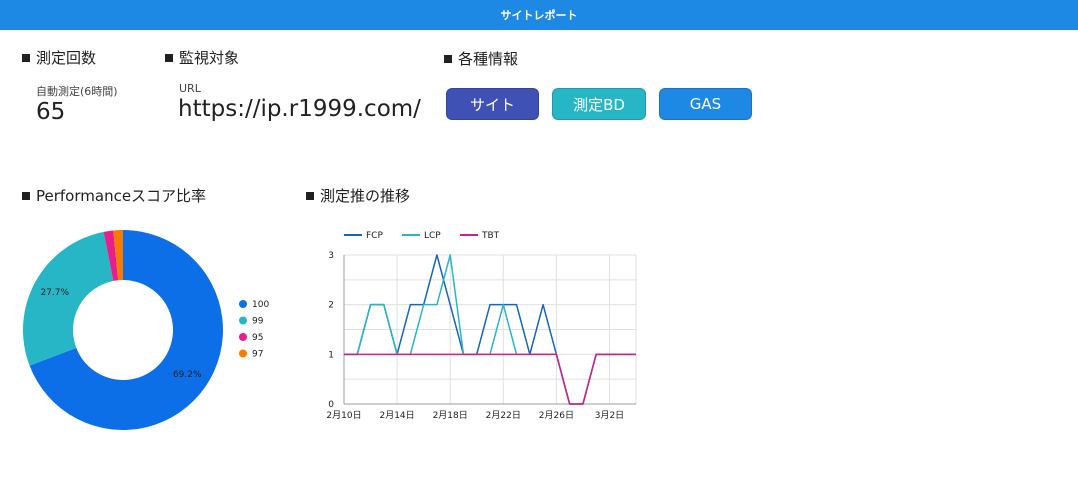  Describe the element at coordinates (432, 236) in the screenshot. I see `line-legend-label: LCP` at that location.